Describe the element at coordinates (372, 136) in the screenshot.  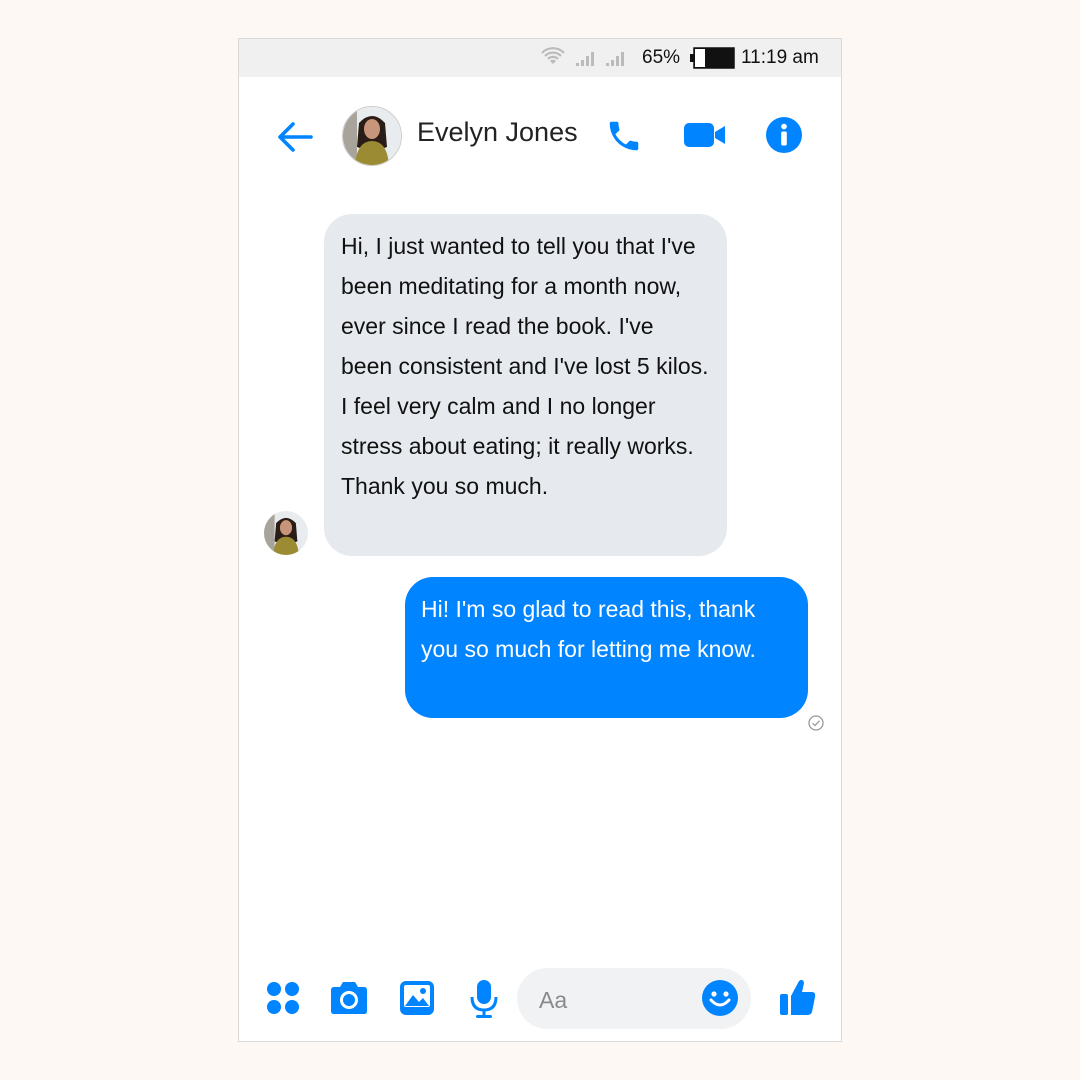
I see `contact-avatar` at that location.